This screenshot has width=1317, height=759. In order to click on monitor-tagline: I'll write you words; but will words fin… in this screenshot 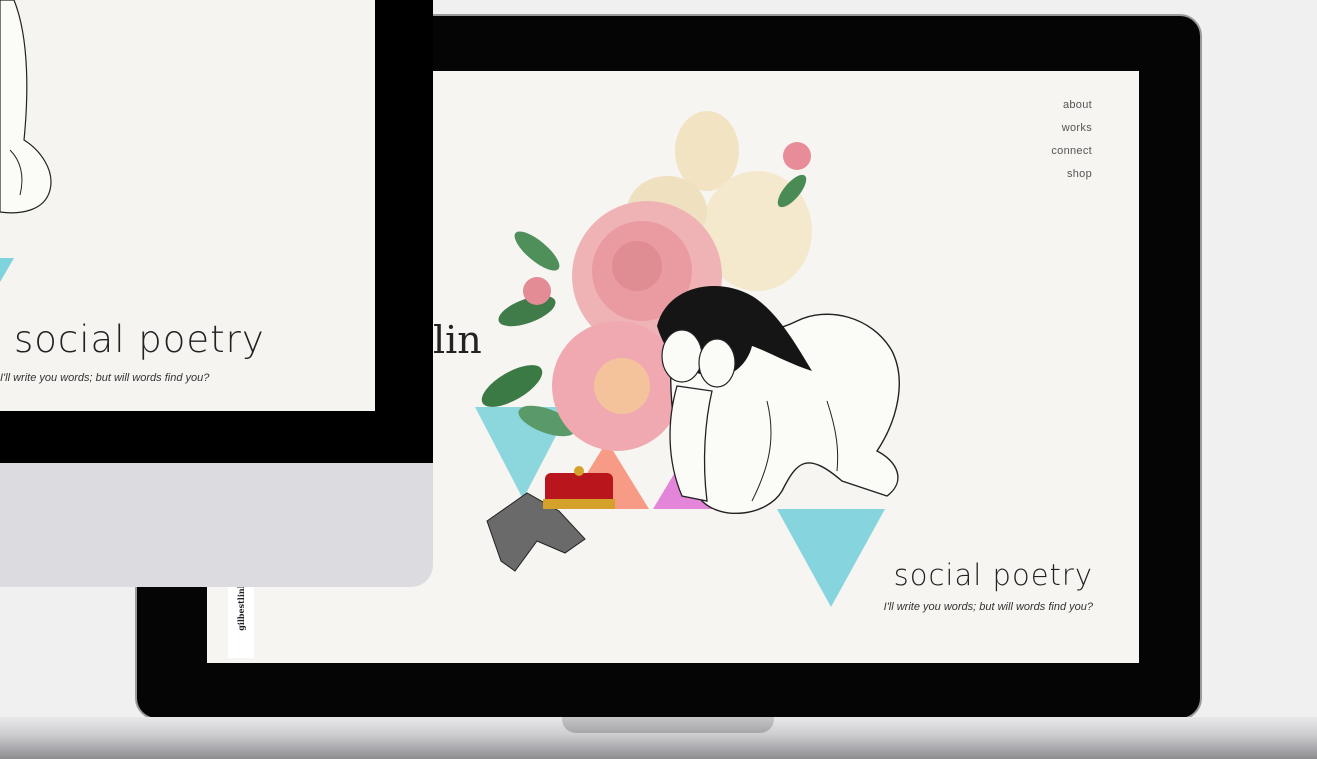, I will do `click(105, 378)`.